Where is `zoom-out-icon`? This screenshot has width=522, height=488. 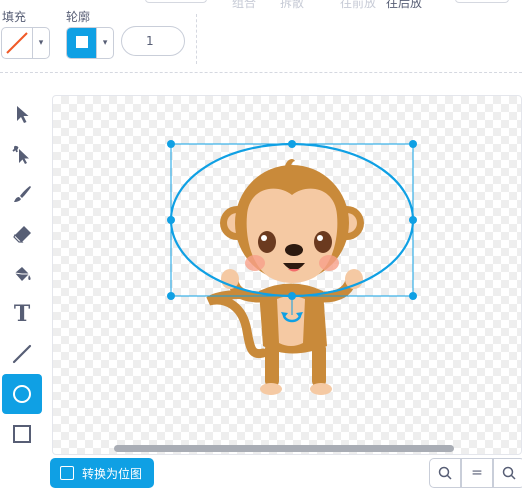 zoom-out-icon is located at coordinates (445, 473).